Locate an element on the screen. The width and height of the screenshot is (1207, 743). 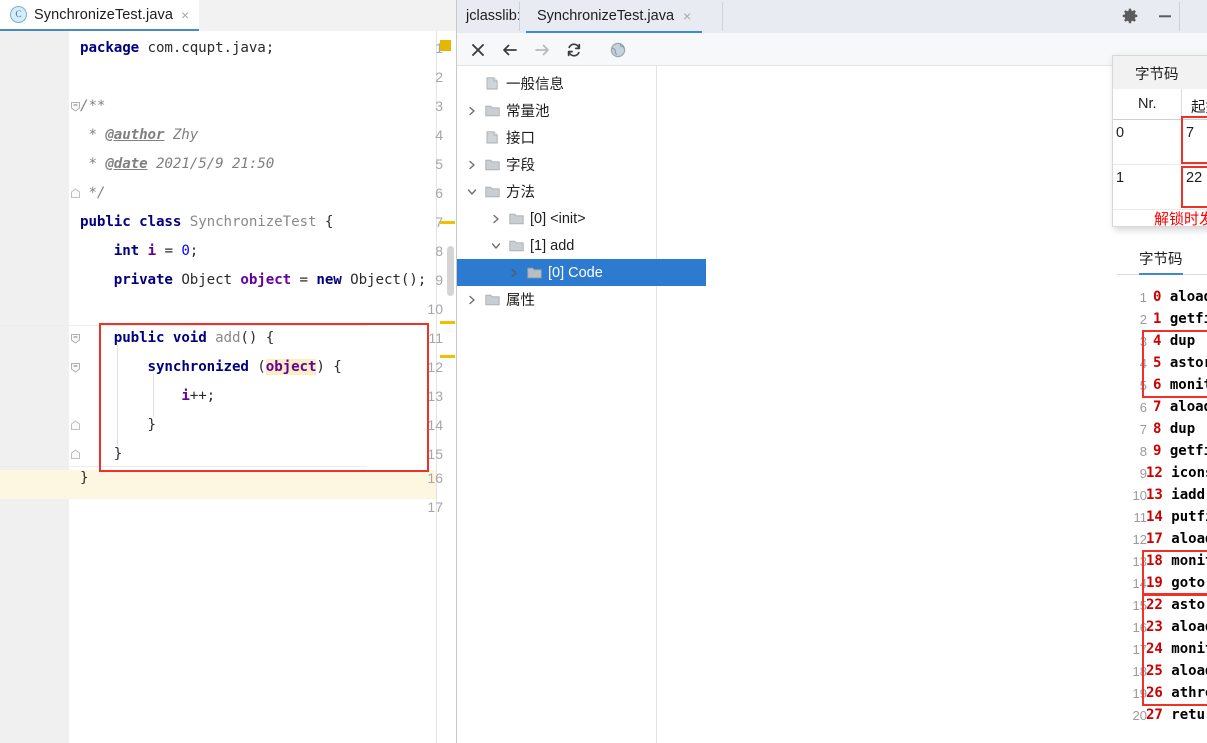
bytecode-offset: 12 is located at coordinates (1154, 473).